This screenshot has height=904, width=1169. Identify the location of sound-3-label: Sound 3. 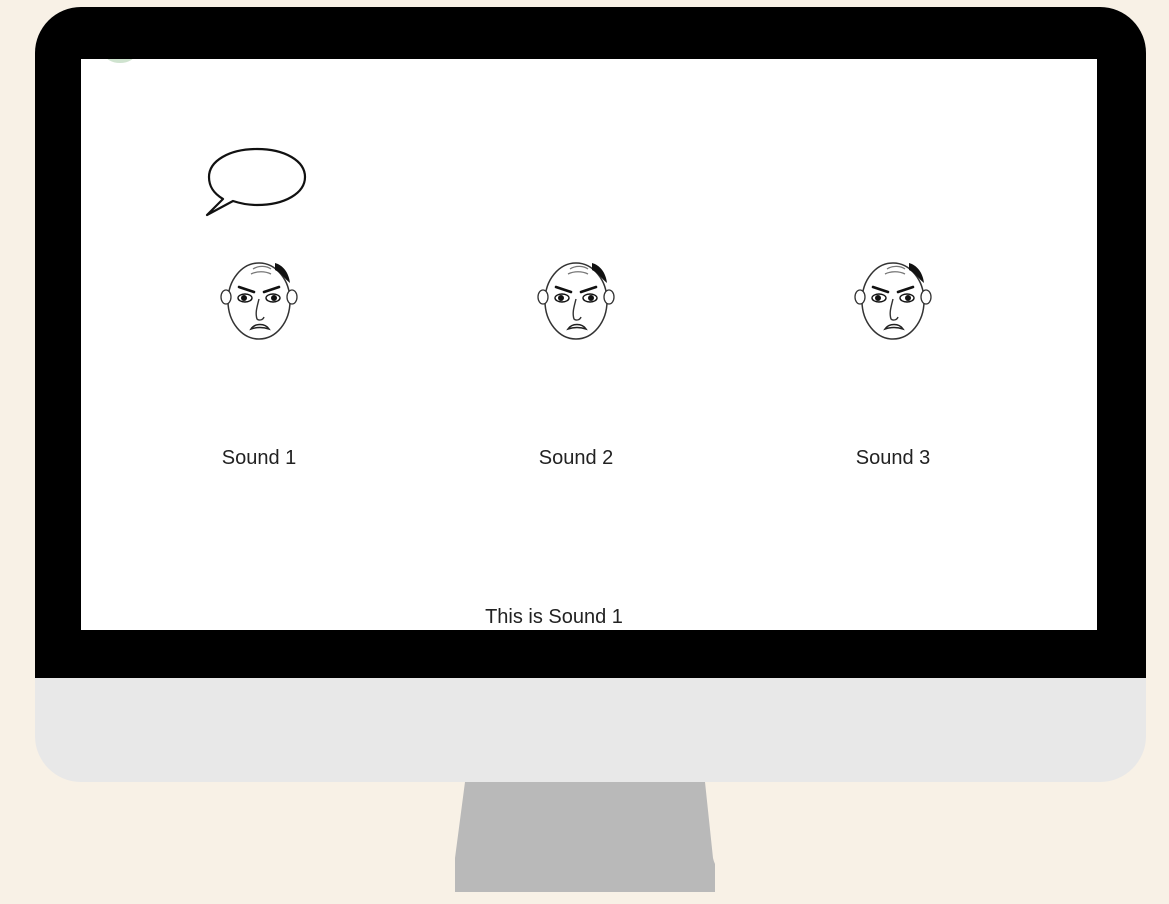
(893, 458).